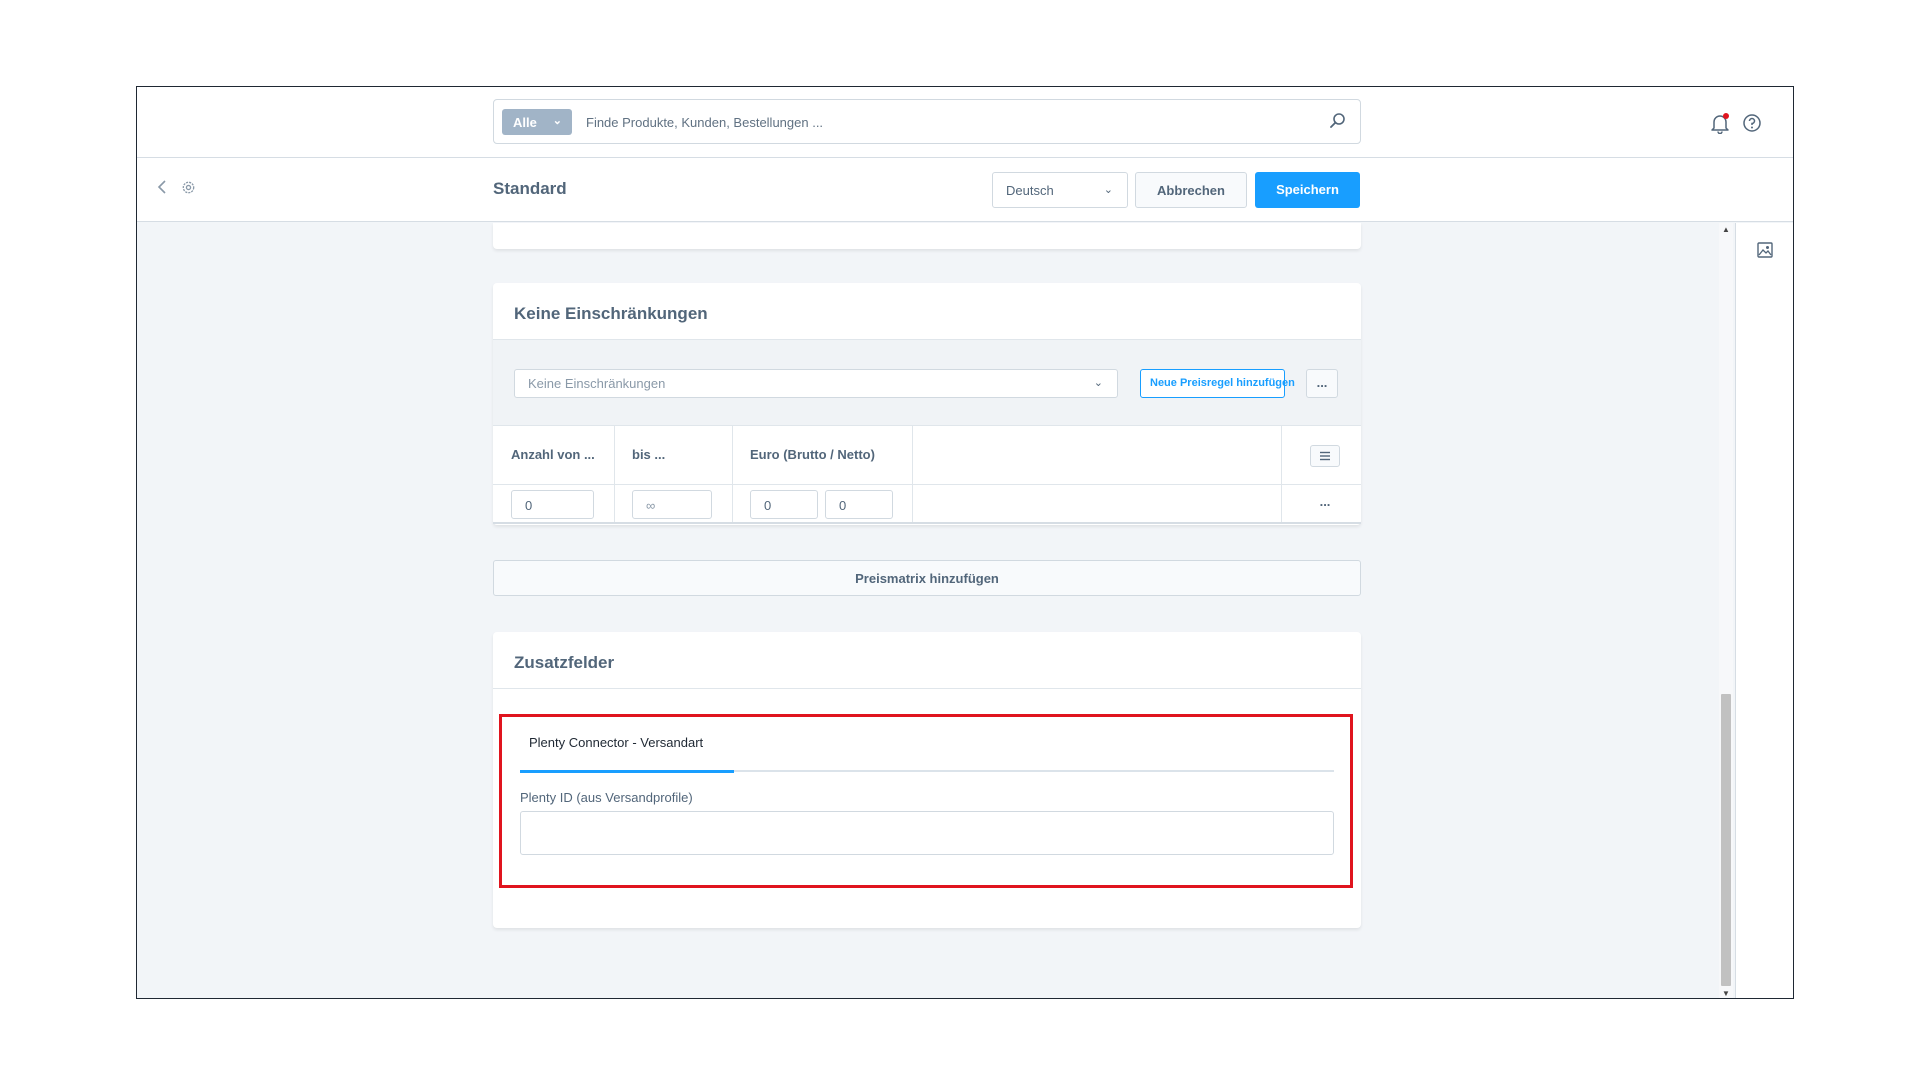 This screenshot has width=1920, height=1080. I want to click on language-select-value: Deutsch, so click(1030, 190).